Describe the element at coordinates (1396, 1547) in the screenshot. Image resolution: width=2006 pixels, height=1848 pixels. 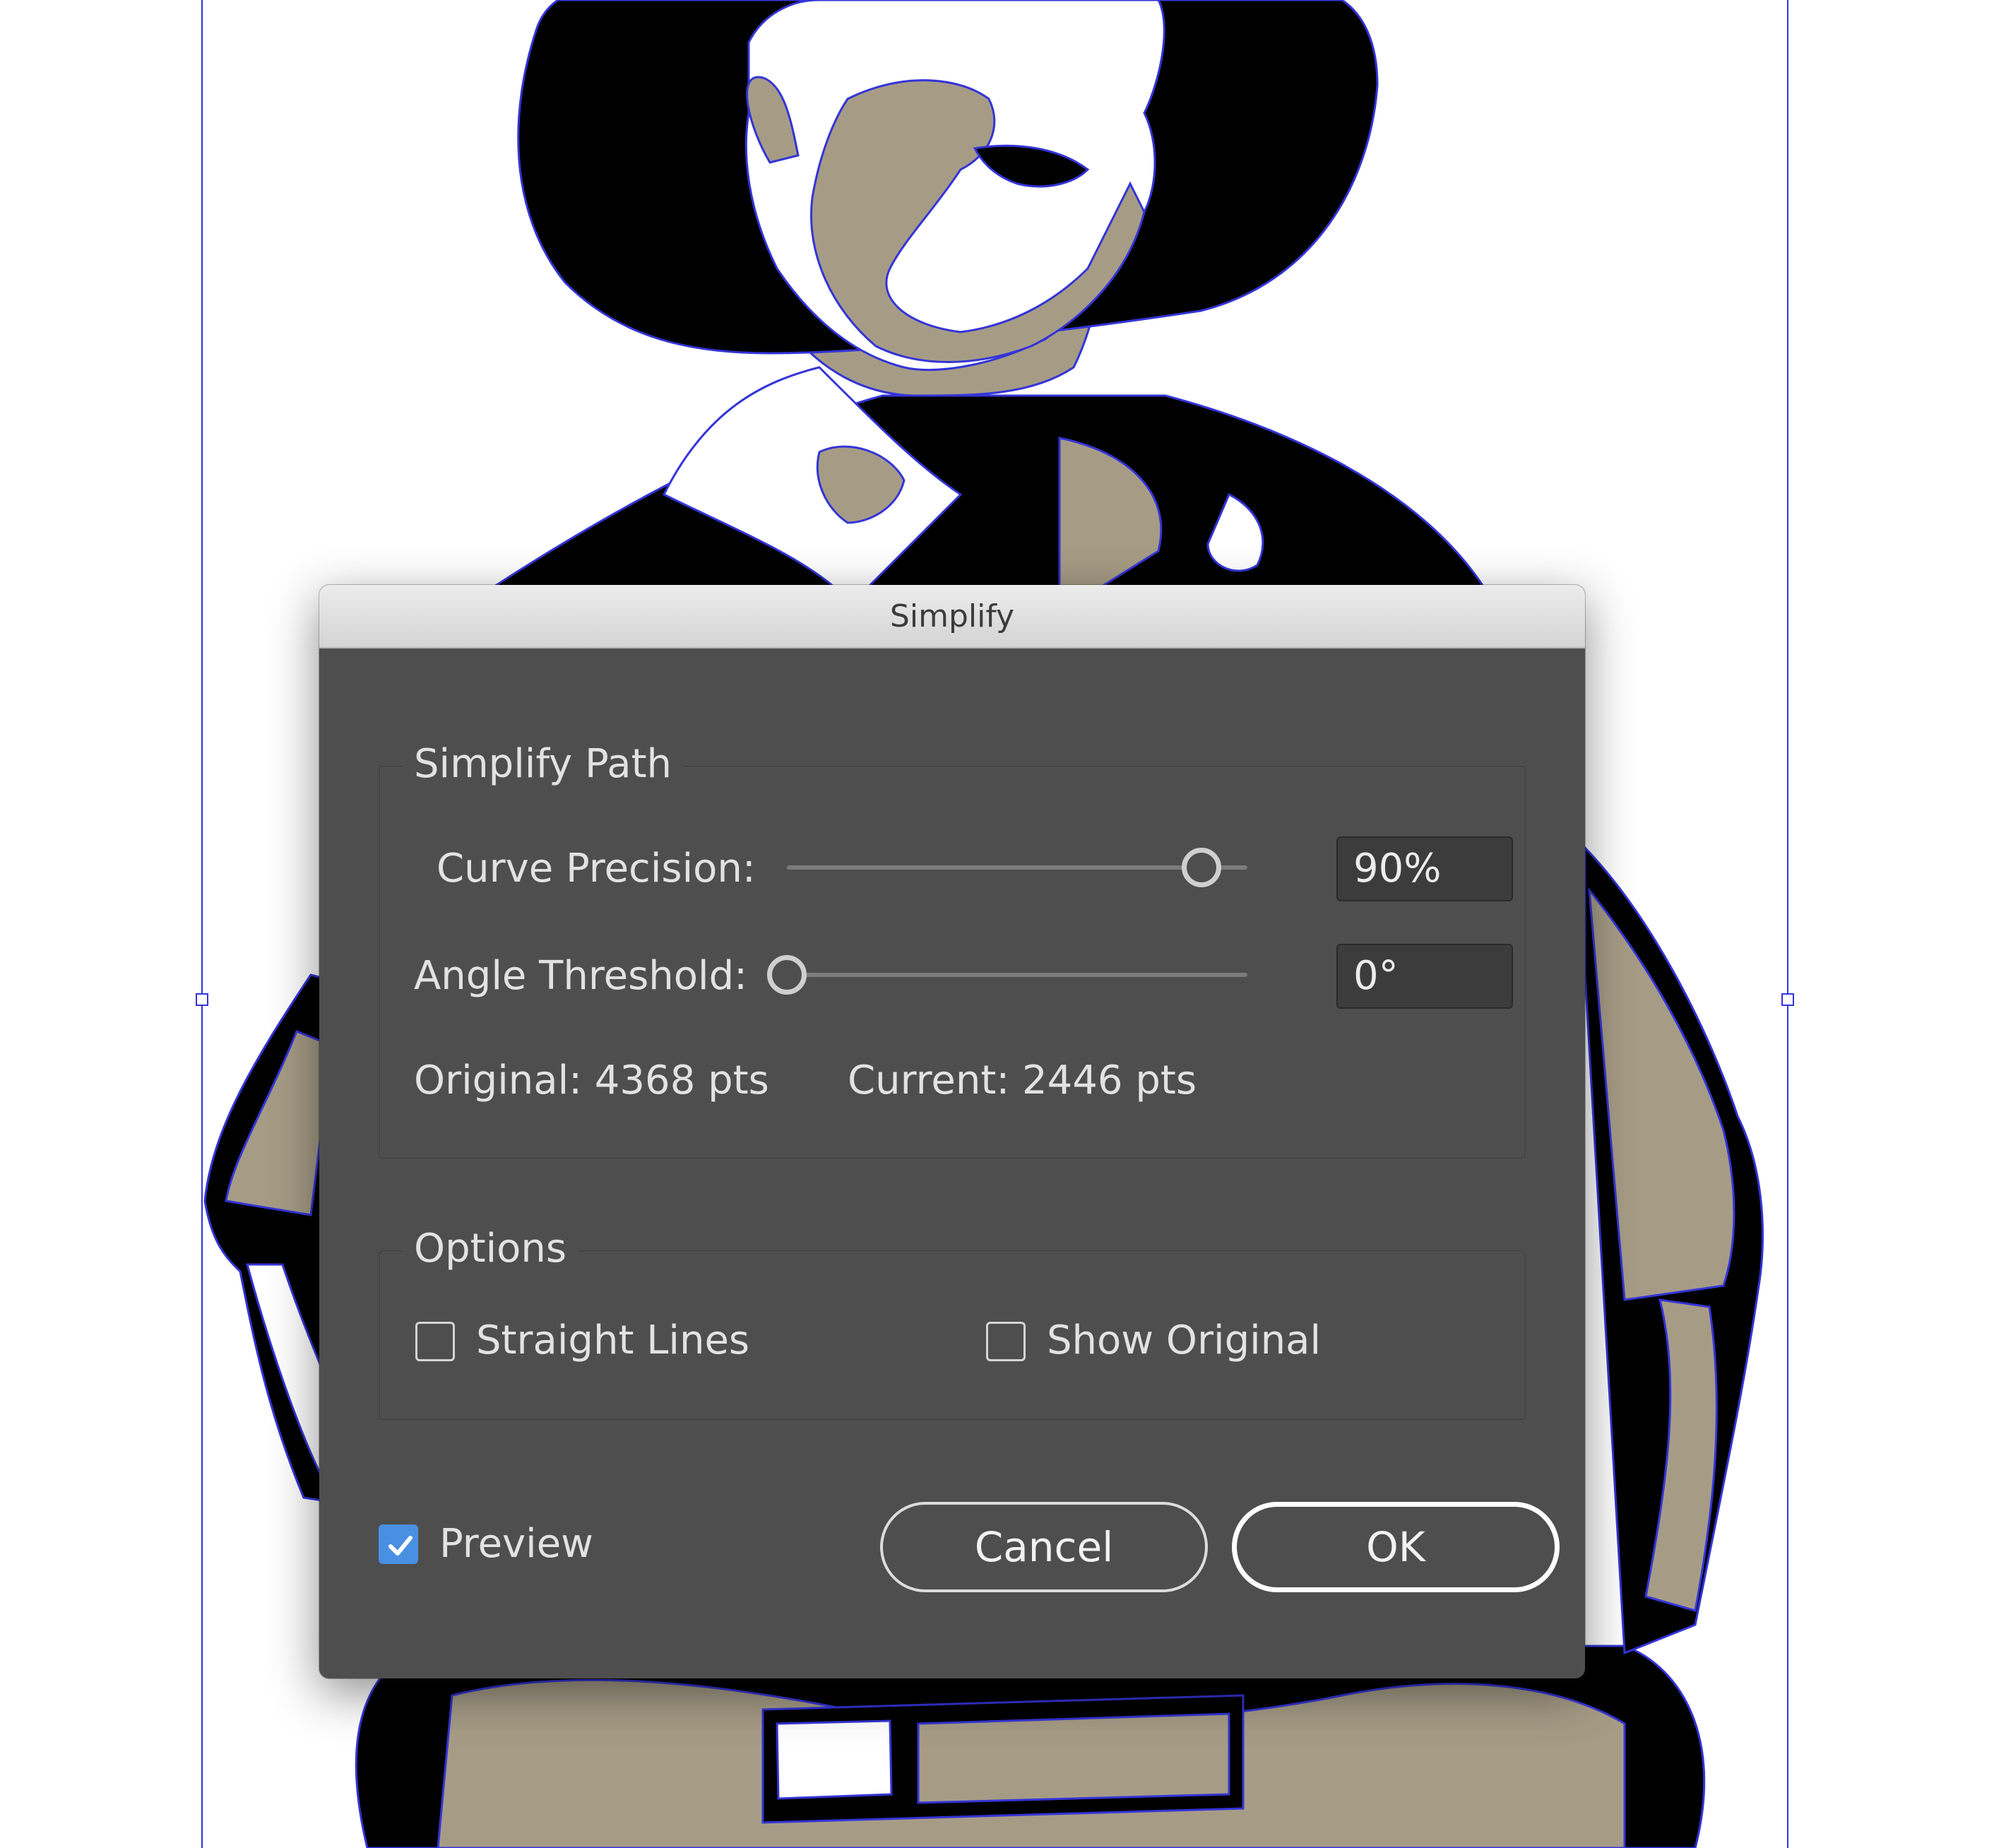
I see `ok-button: OK` at that location.